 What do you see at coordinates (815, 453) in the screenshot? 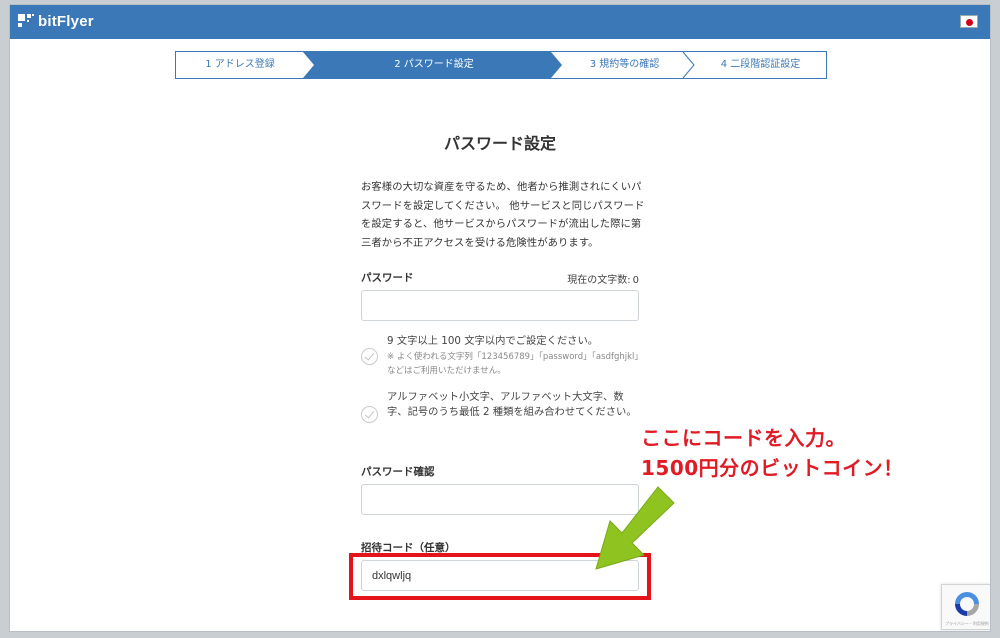
I see `annotation-callout: ここにコードを入力。 1500円分のビットコイン！` at bounding box center [815, 453].